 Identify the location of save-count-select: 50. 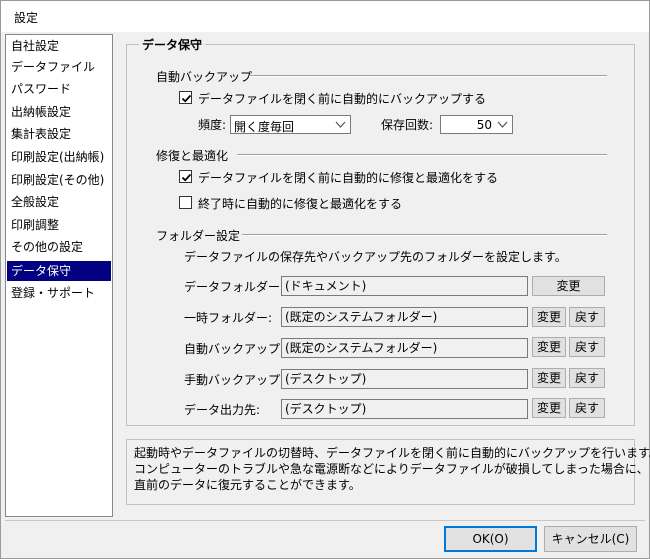
(476, 124).